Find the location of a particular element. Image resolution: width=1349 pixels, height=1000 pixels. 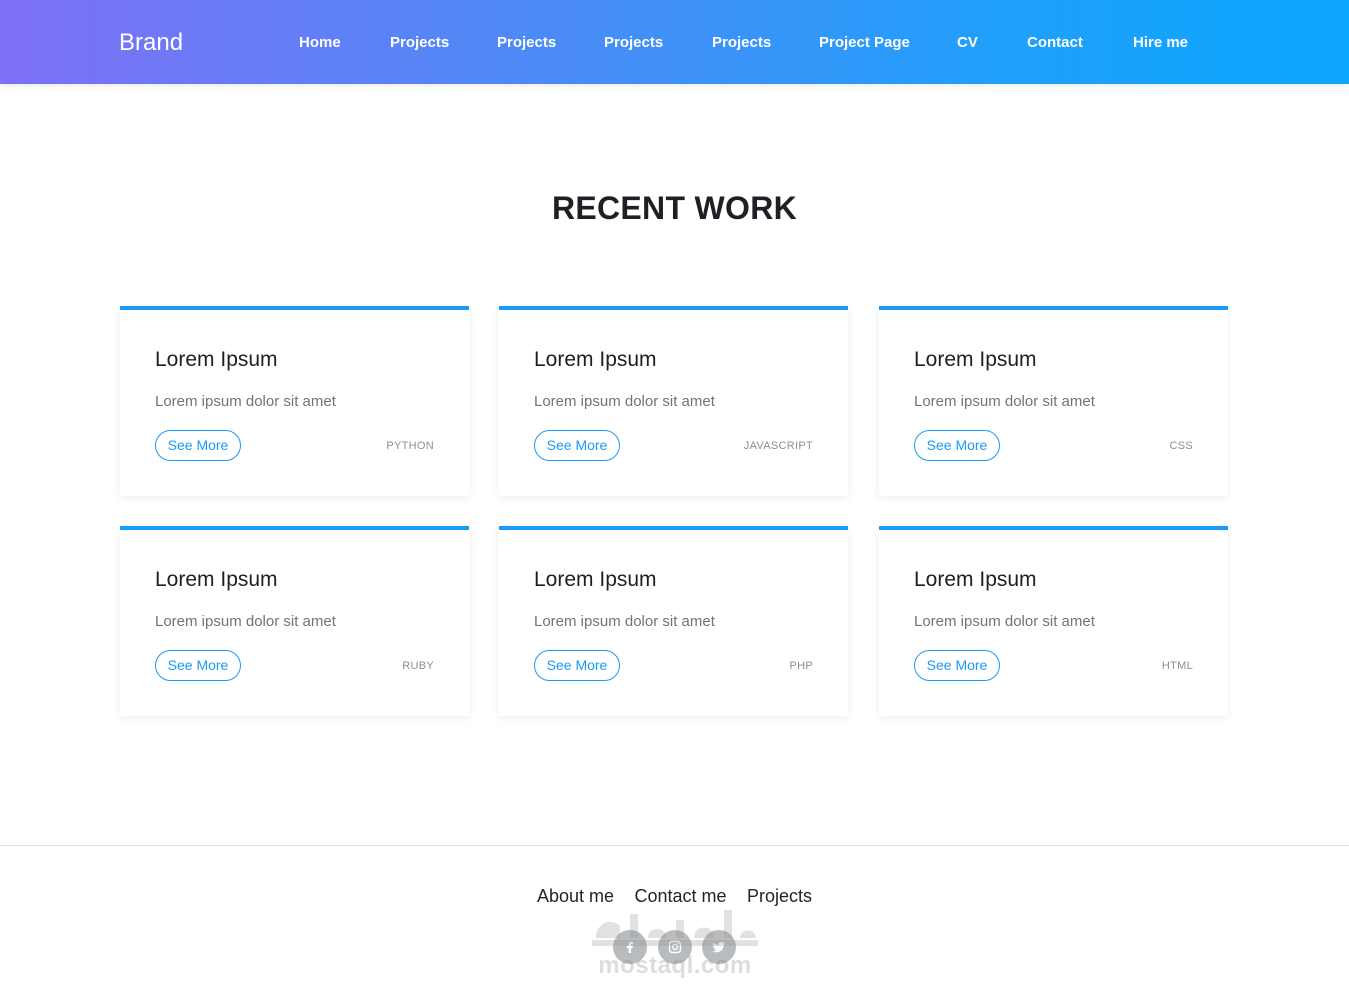

nav-link-projects-4: Projects is located at coordinates (741, 43).